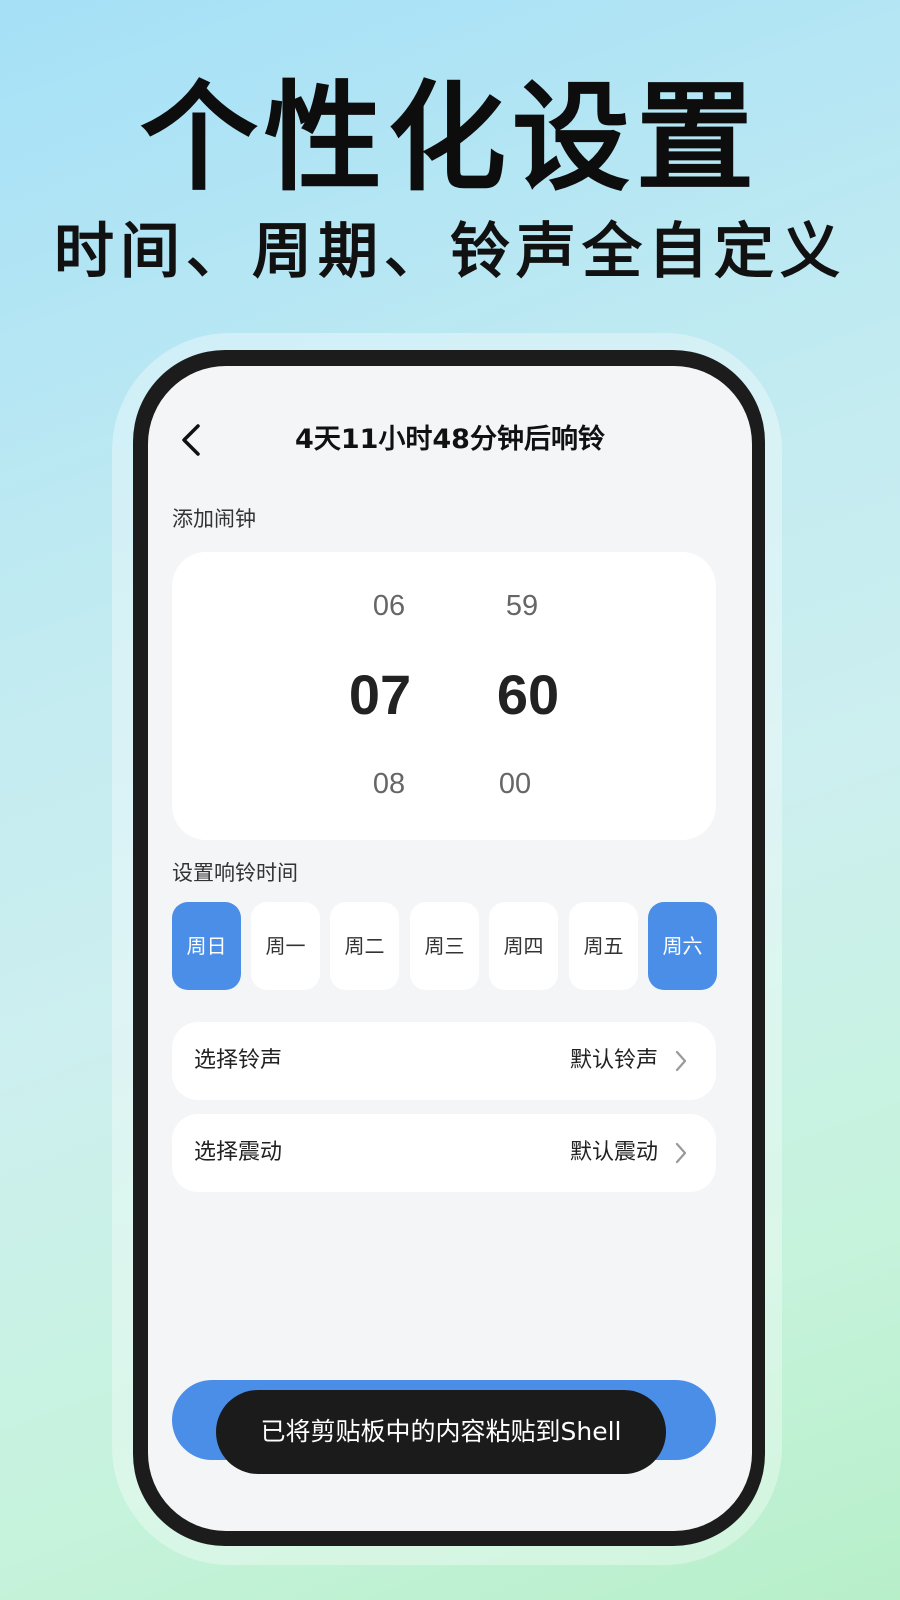  I want to click on chevron-left-icon, so click(192, 440).